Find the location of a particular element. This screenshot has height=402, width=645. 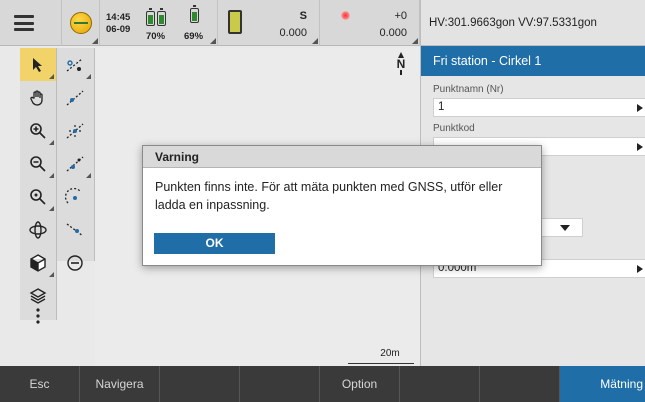

measure-button: Mätning is located at coordinates (602, 384).